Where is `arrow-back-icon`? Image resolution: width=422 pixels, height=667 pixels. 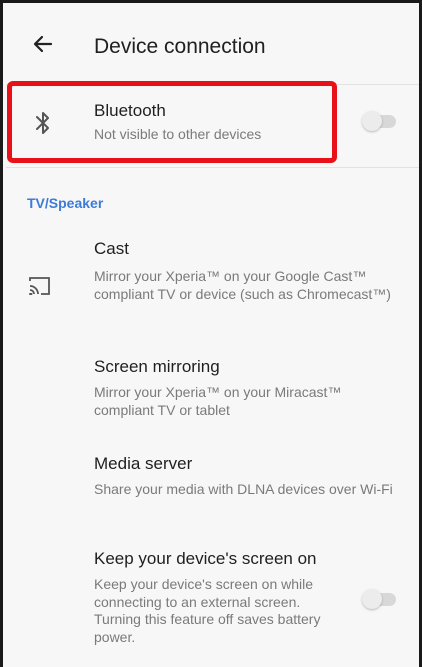 arrow-back-icon is located at coordinates (43, 44).